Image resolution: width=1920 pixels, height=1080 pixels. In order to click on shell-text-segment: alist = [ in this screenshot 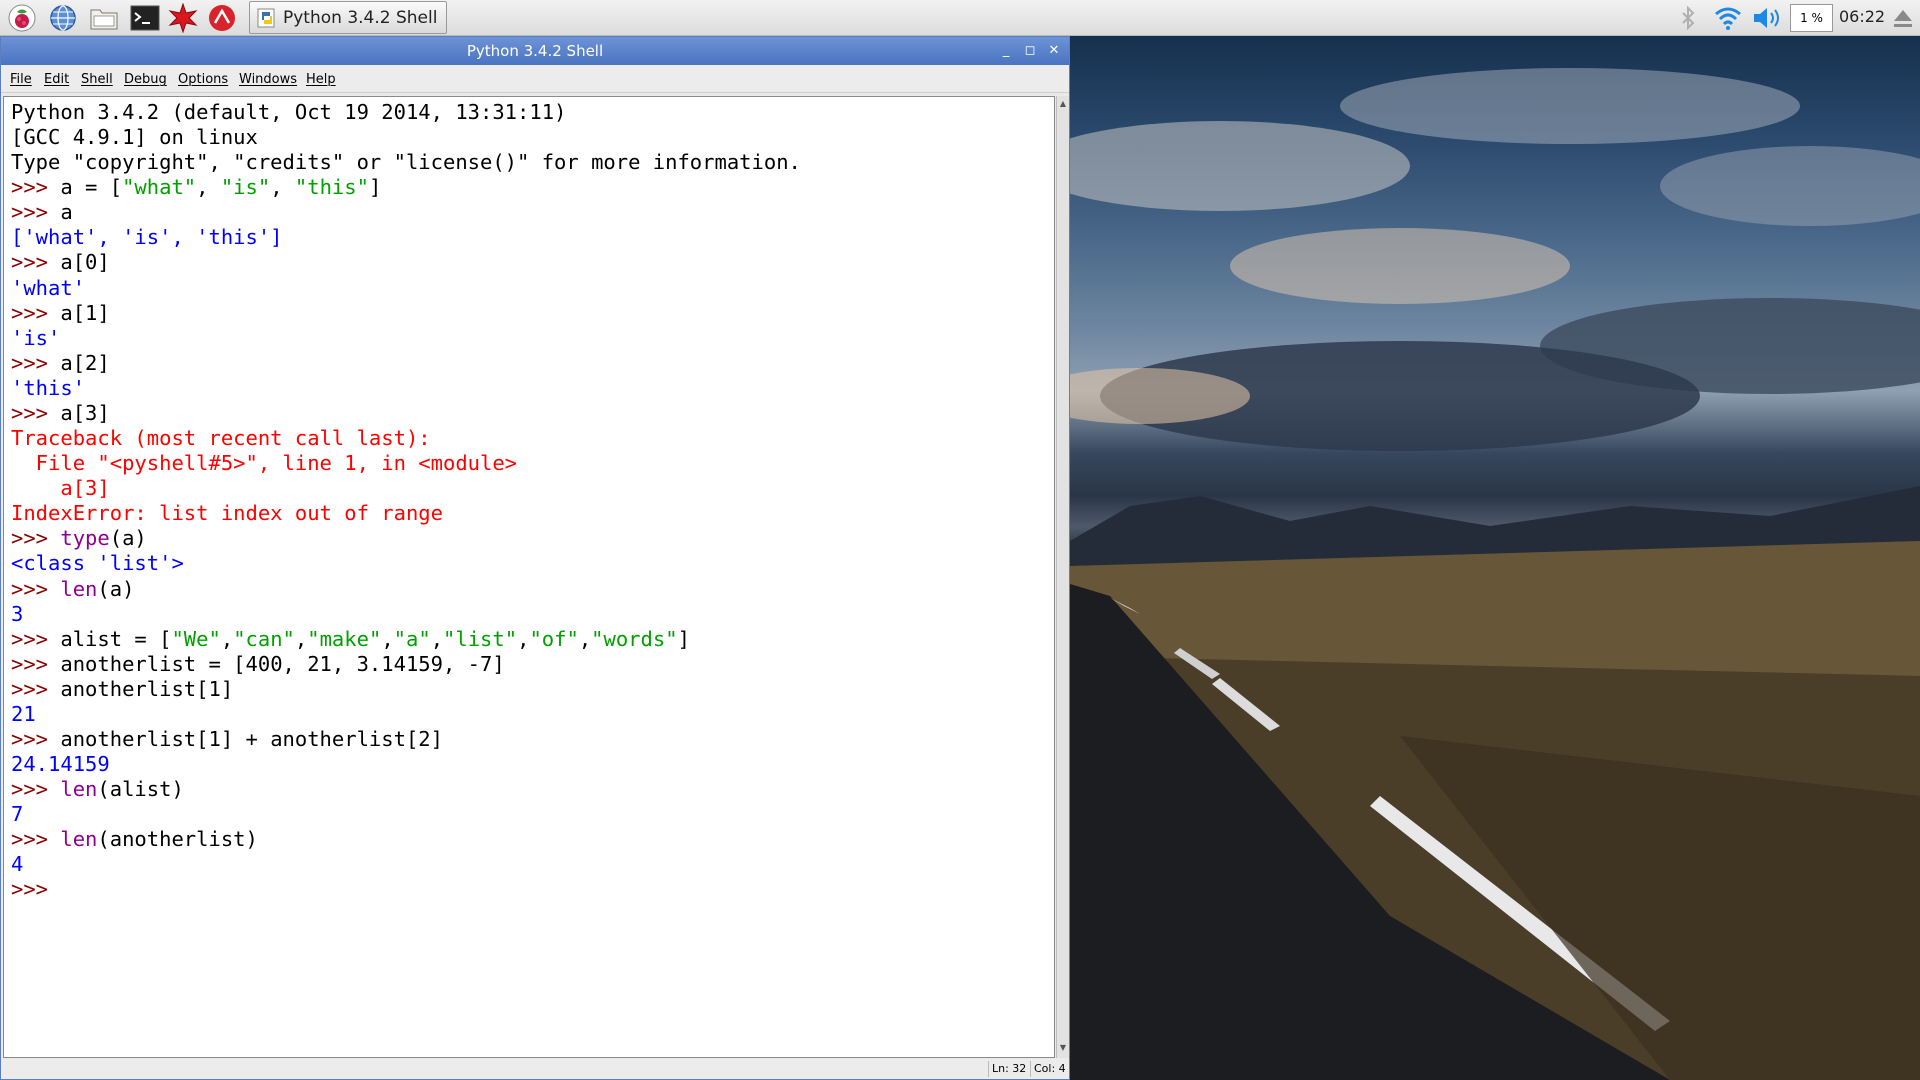, I will do `click(116, 638)`.